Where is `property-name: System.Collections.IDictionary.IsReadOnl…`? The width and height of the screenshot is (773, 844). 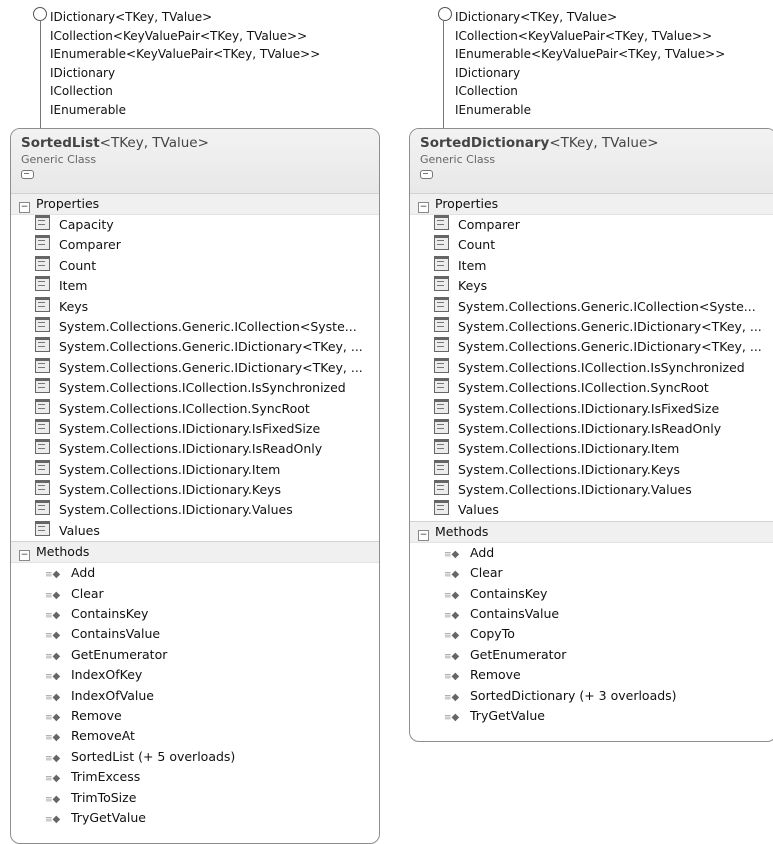 property-name: System.Collections.IDictionary.IsReadOnl… is located at coordinates (191, 449).